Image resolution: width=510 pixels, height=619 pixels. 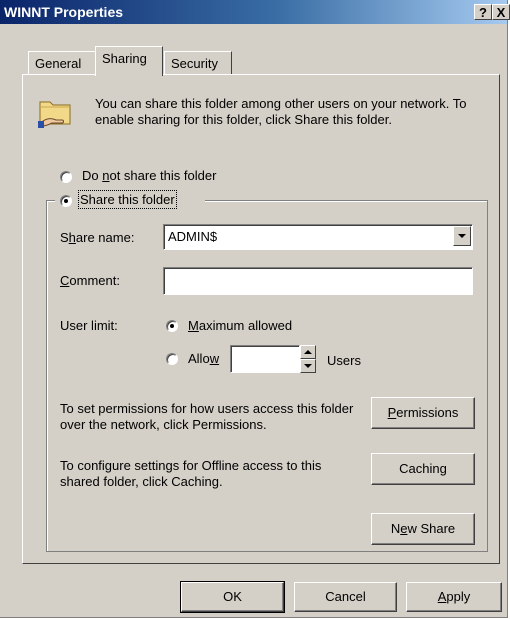 What do you see at coordinates (66, 177) in the screenshot?
I see `do-not-share-radio` at bounding box center [66, 177].